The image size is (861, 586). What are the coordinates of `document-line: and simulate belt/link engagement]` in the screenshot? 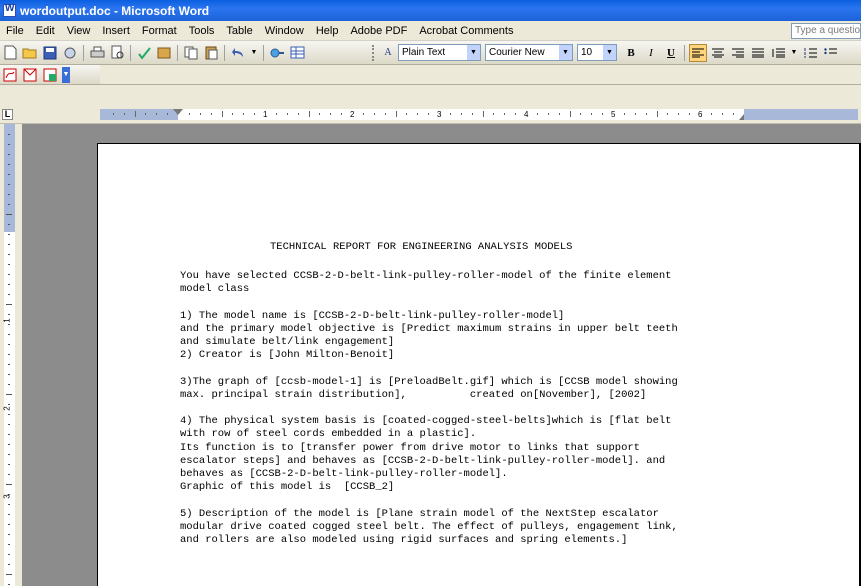 It's located at (287, 342).